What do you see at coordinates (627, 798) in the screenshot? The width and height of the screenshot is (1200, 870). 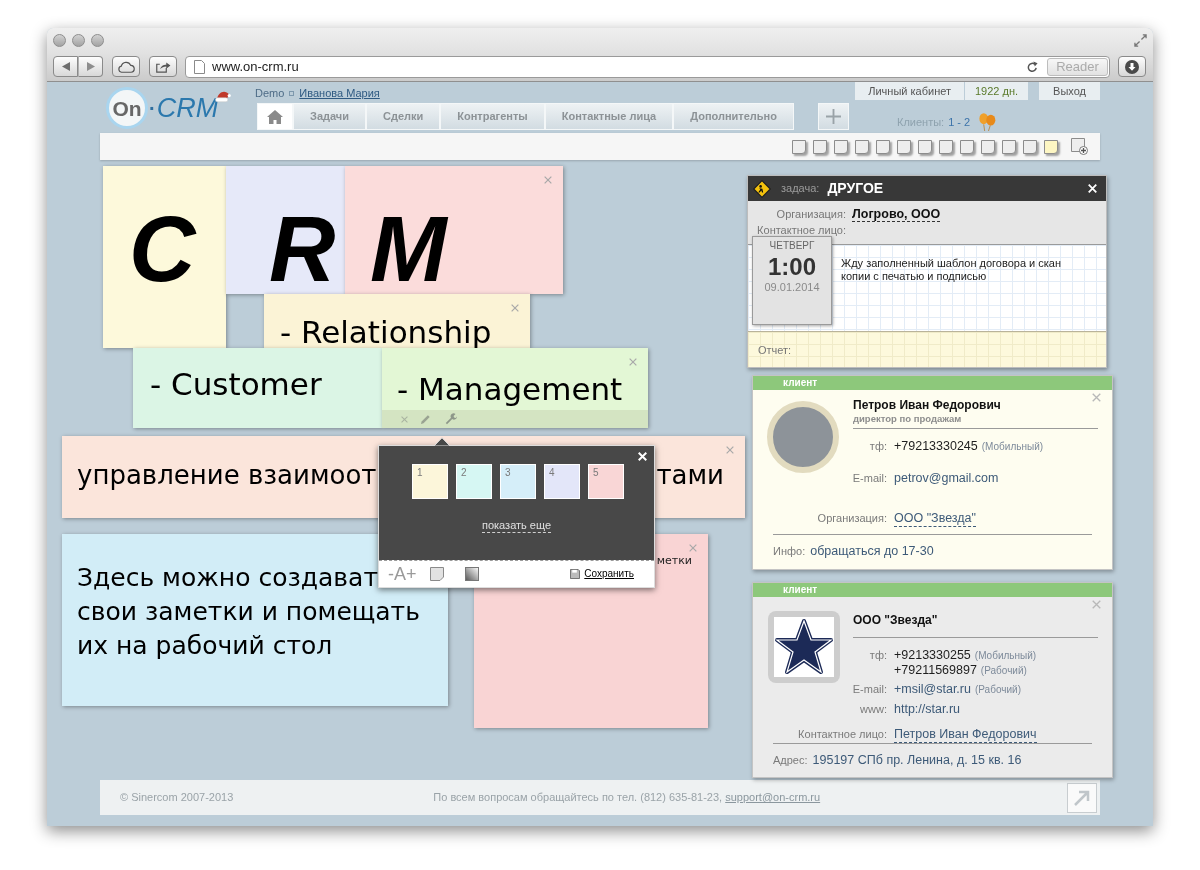 I see `contact-text: По всем вопросам обращайтесь по тел. (812) 635-81-23, support@on-crm.ru` at bounding box center [627, 798].